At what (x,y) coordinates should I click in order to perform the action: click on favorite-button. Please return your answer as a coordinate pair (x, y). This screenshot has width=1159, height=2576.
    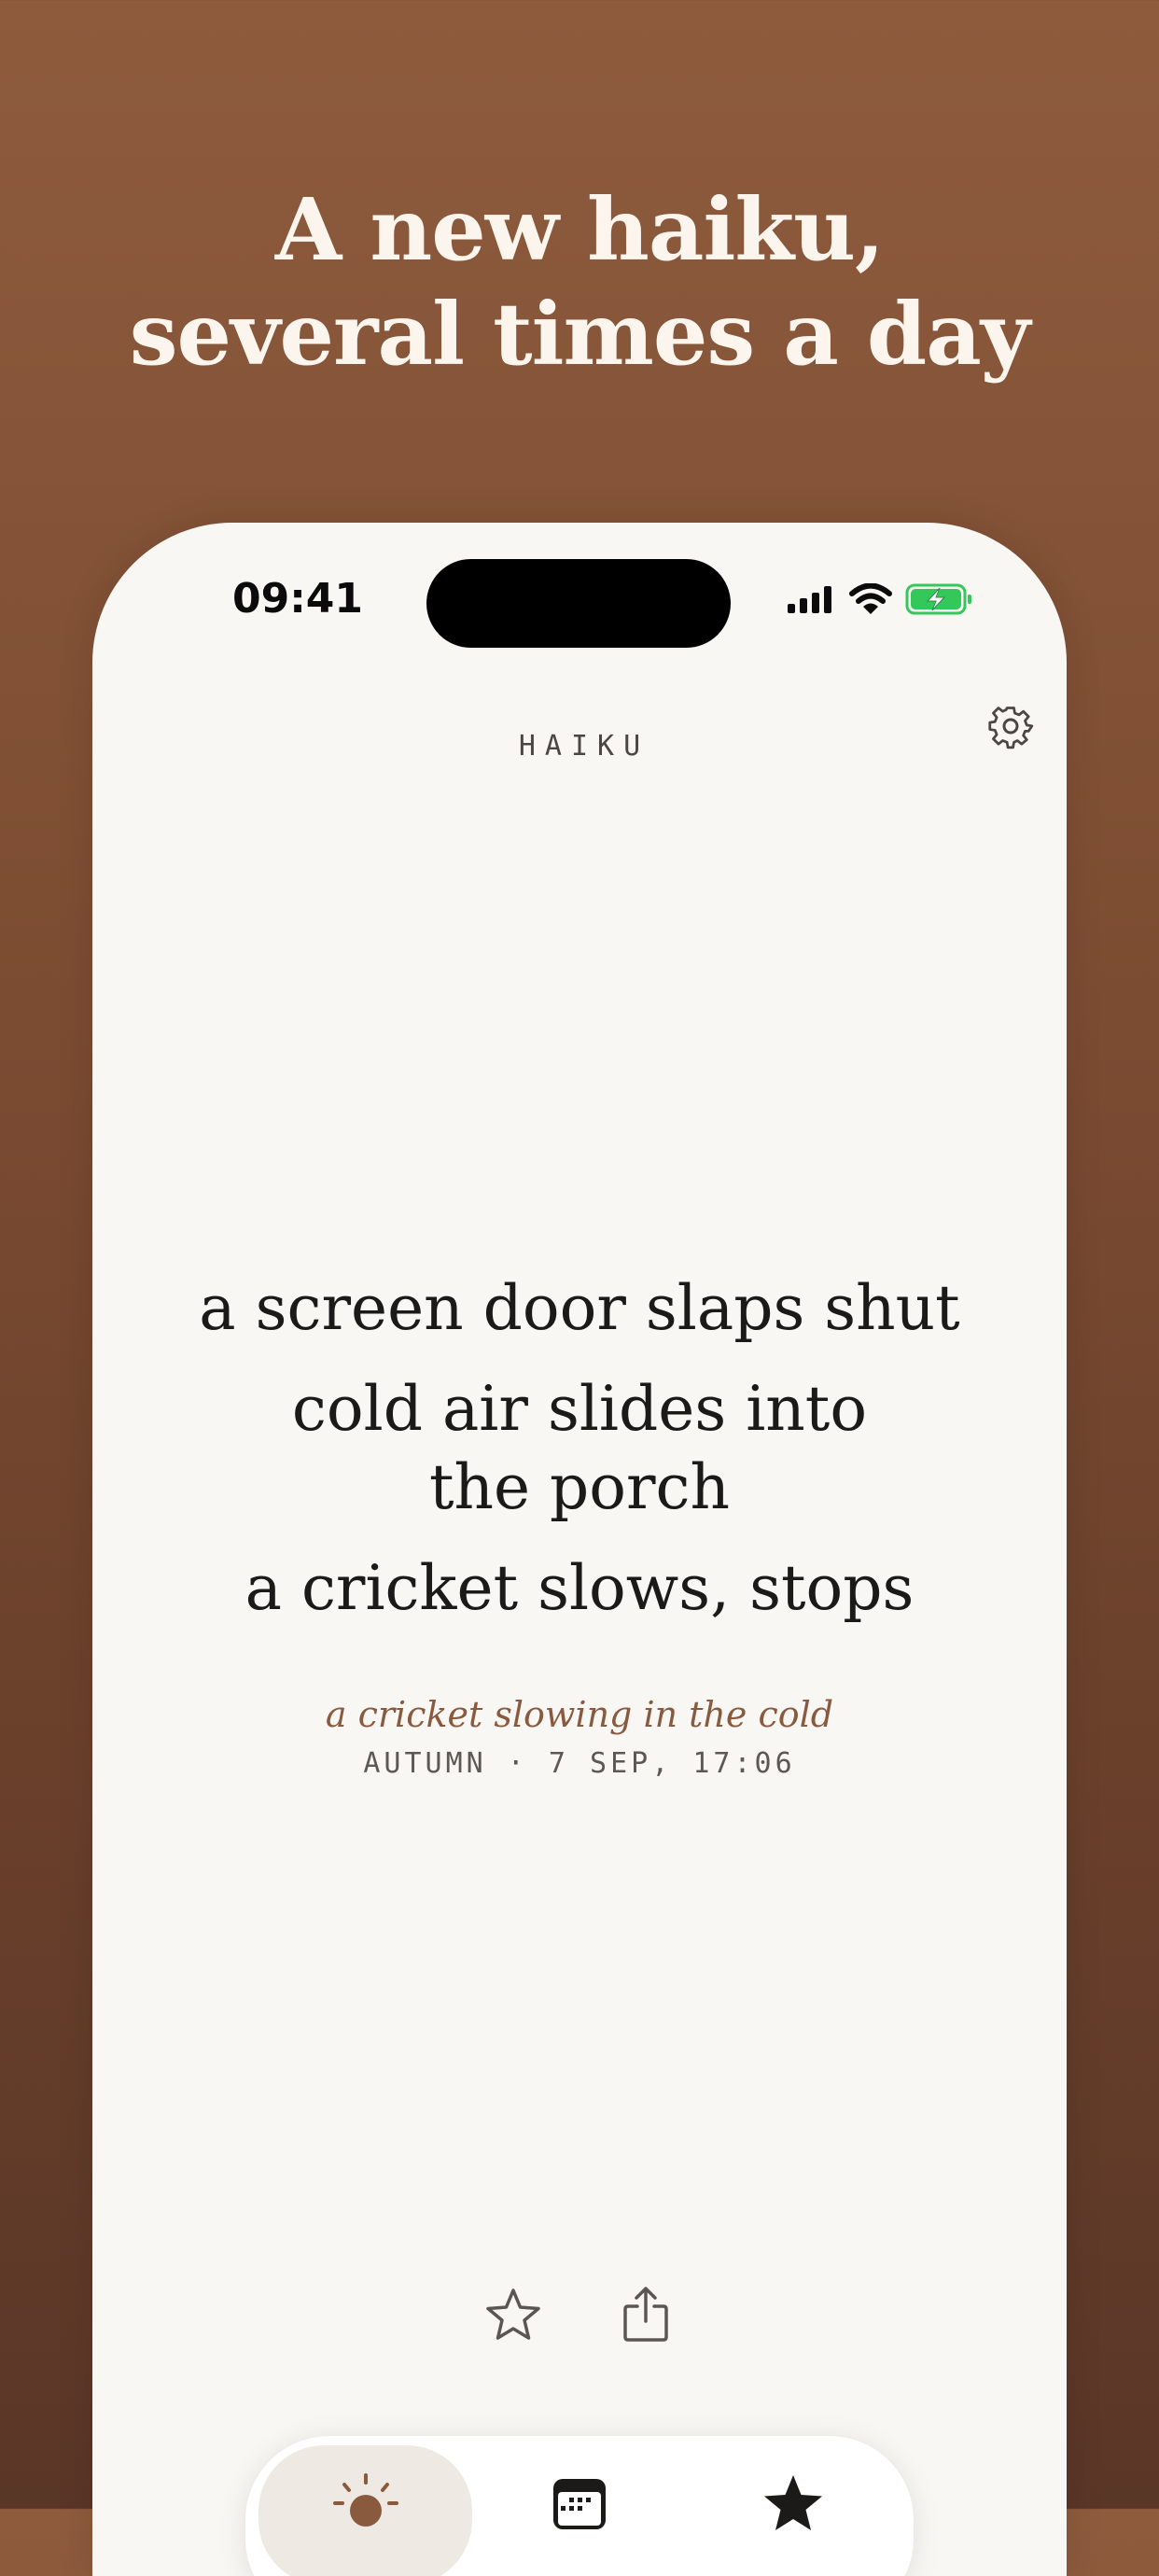
    Looking at the image, I should click on (513, 2316).